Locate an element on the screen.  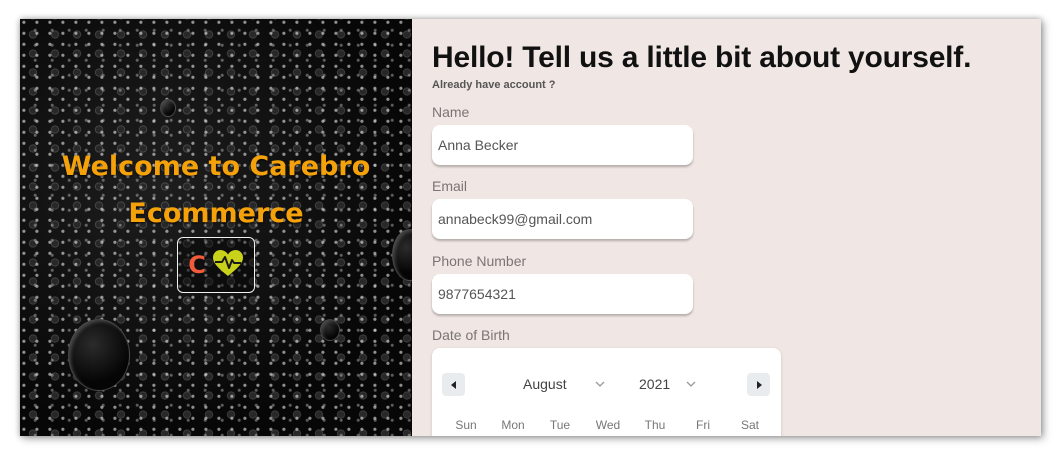
brand-logo: C is located at coordinates (216, 265).